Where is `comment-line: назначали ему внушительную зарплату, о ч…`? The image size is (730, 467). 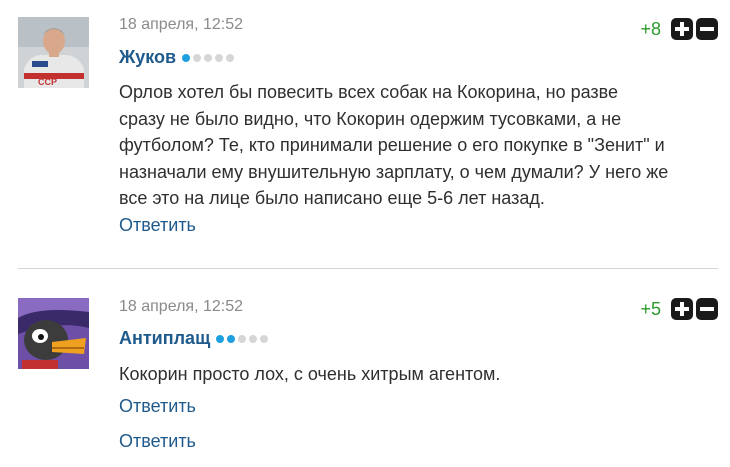 comment-line: назначали ему внушительную зарплату, о ч… is located at coordinates (394, 171).